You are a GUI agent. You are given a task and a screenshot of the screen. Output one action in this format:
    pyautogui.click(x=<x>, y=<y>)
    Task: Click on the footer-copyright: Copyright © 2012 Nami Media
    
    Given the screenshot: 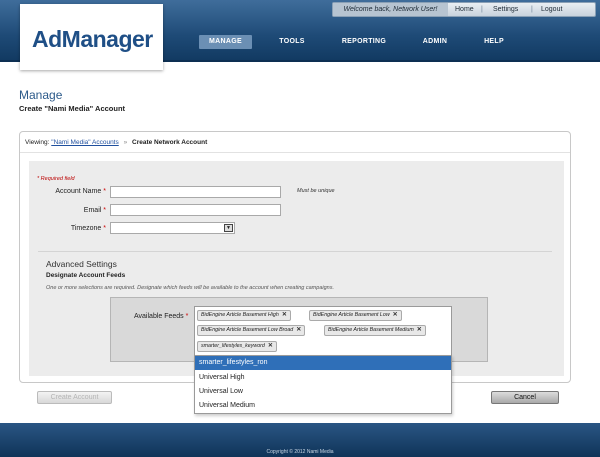 What is the action you would take?
    pyautogui.click(x=300, y=452)
    